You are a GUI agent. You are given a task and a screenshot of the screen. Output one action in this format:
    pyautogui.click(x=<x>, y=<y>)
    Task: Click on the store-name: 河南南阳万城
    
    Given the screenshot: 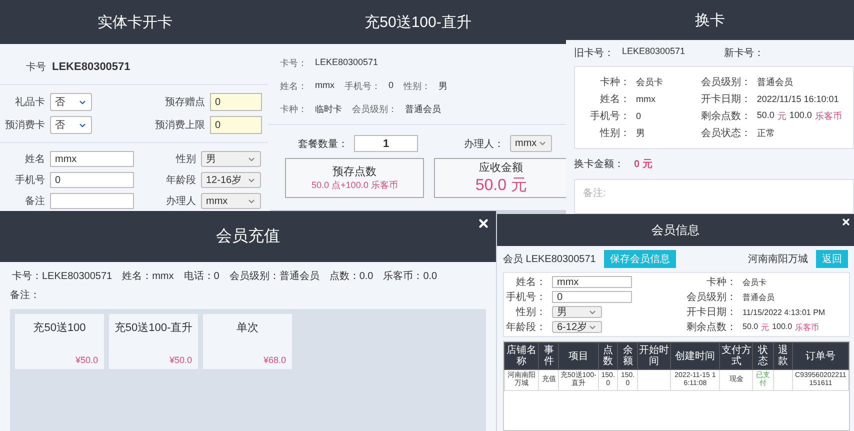 What is the action you would take?
    pyautogui.click(x=778, y=259)
    